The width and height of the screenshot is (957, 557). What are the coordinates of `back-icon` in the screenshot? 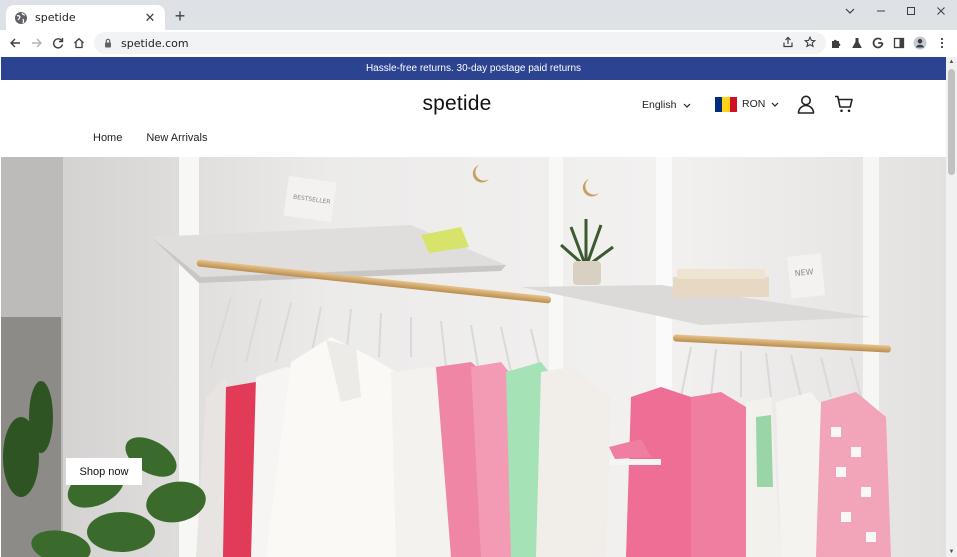 It's located at (15, 43).